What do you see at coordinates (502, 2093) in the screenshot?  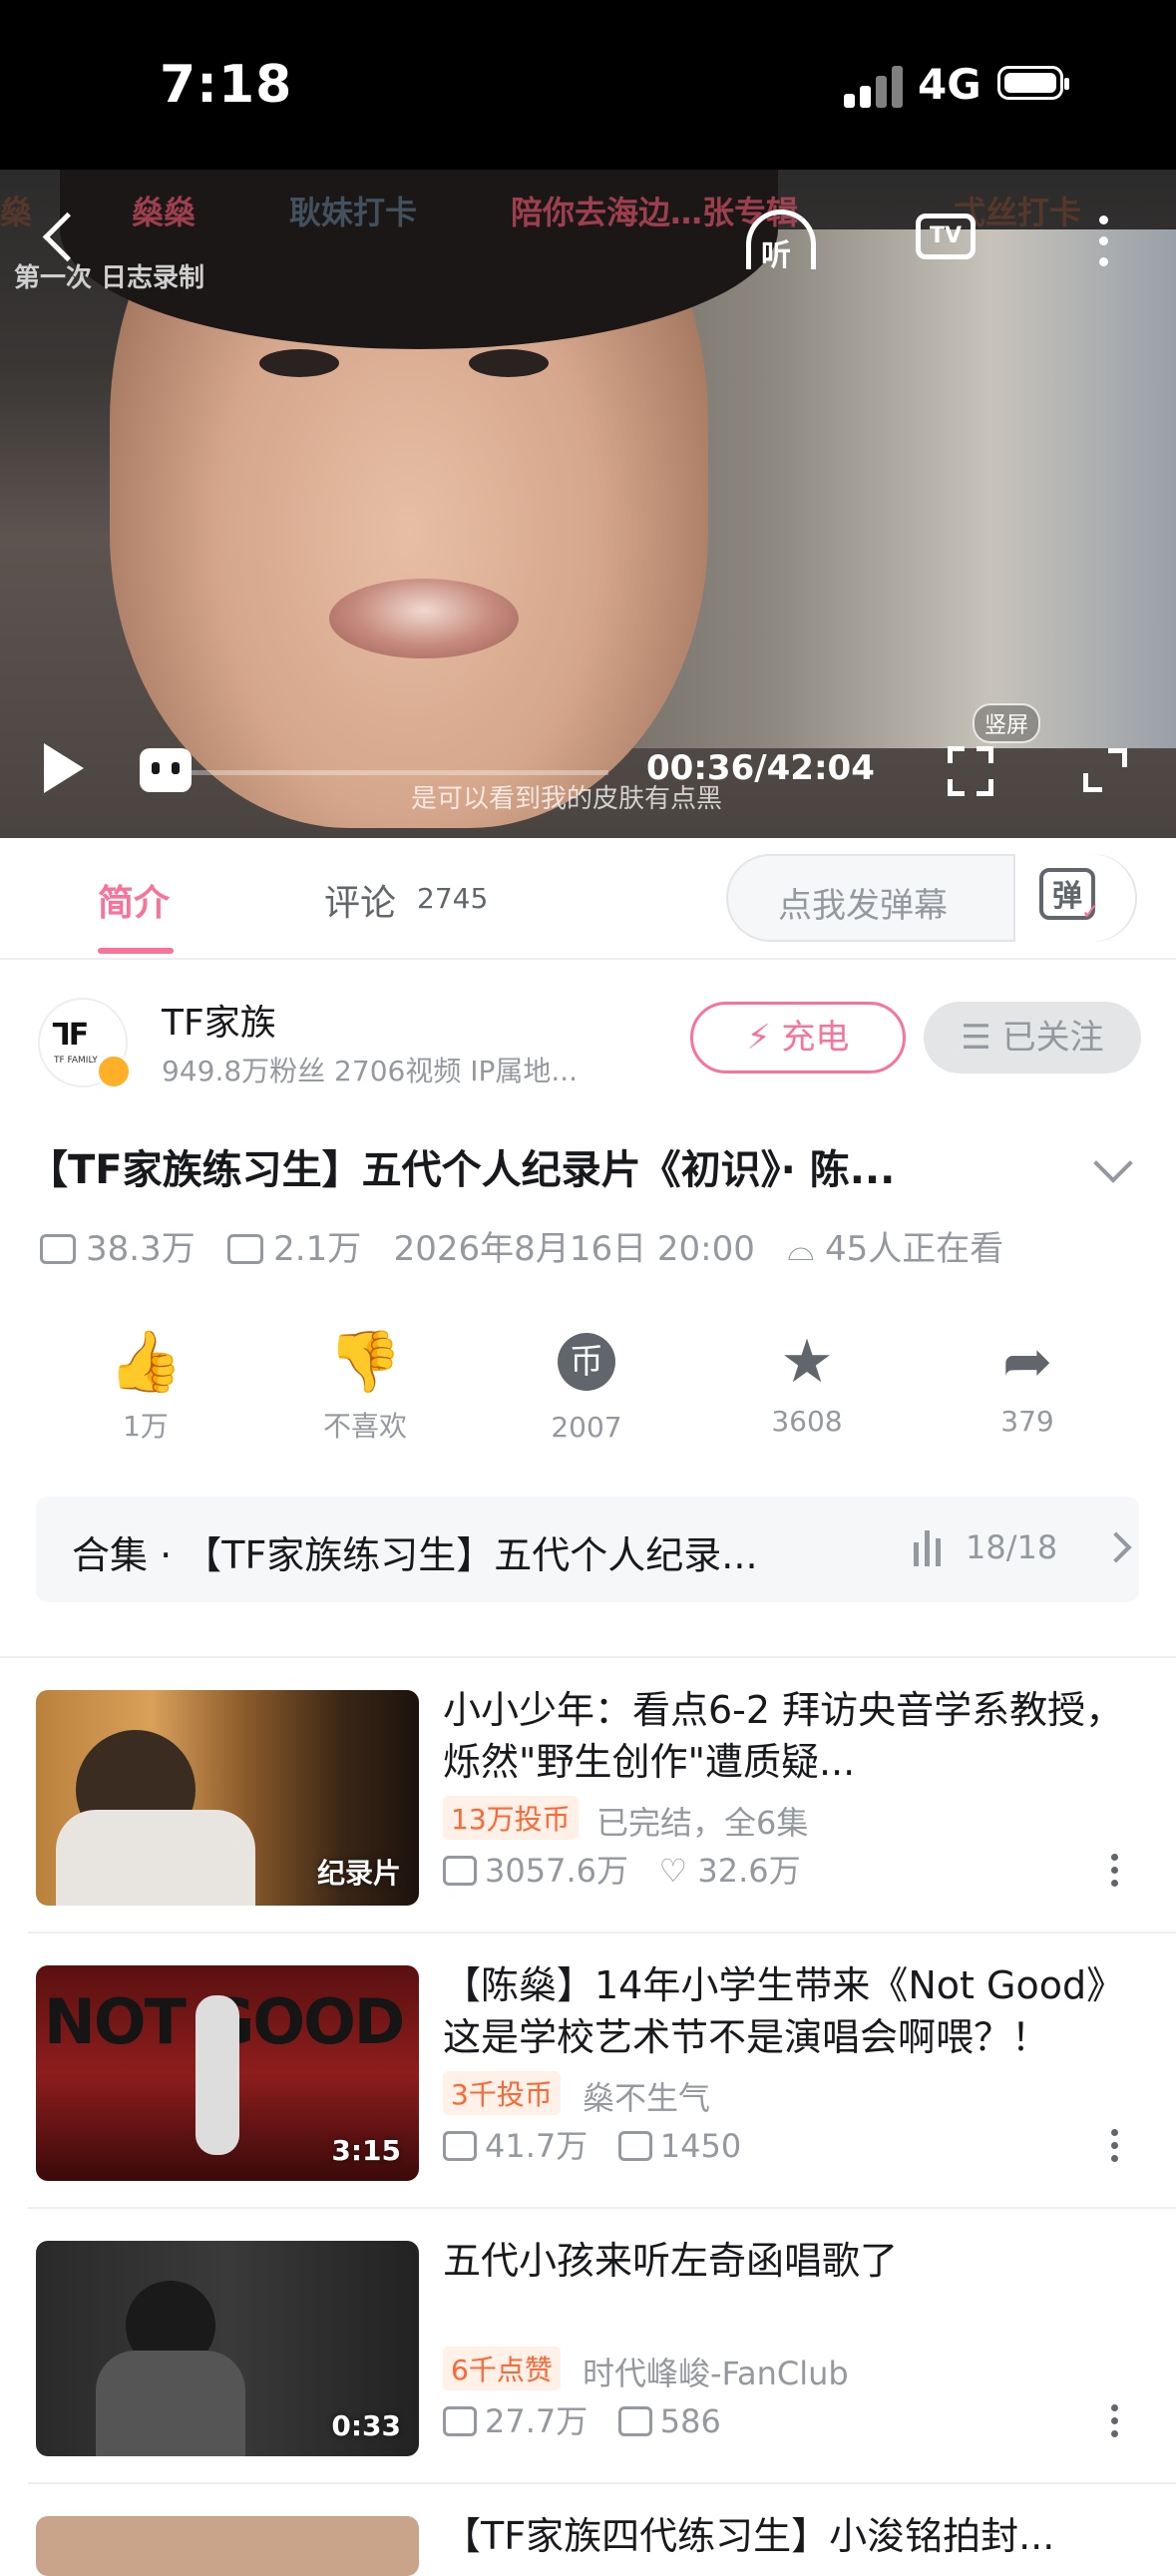 I see `coin-badge: 3千投币` at bounding box center [502, 2093].